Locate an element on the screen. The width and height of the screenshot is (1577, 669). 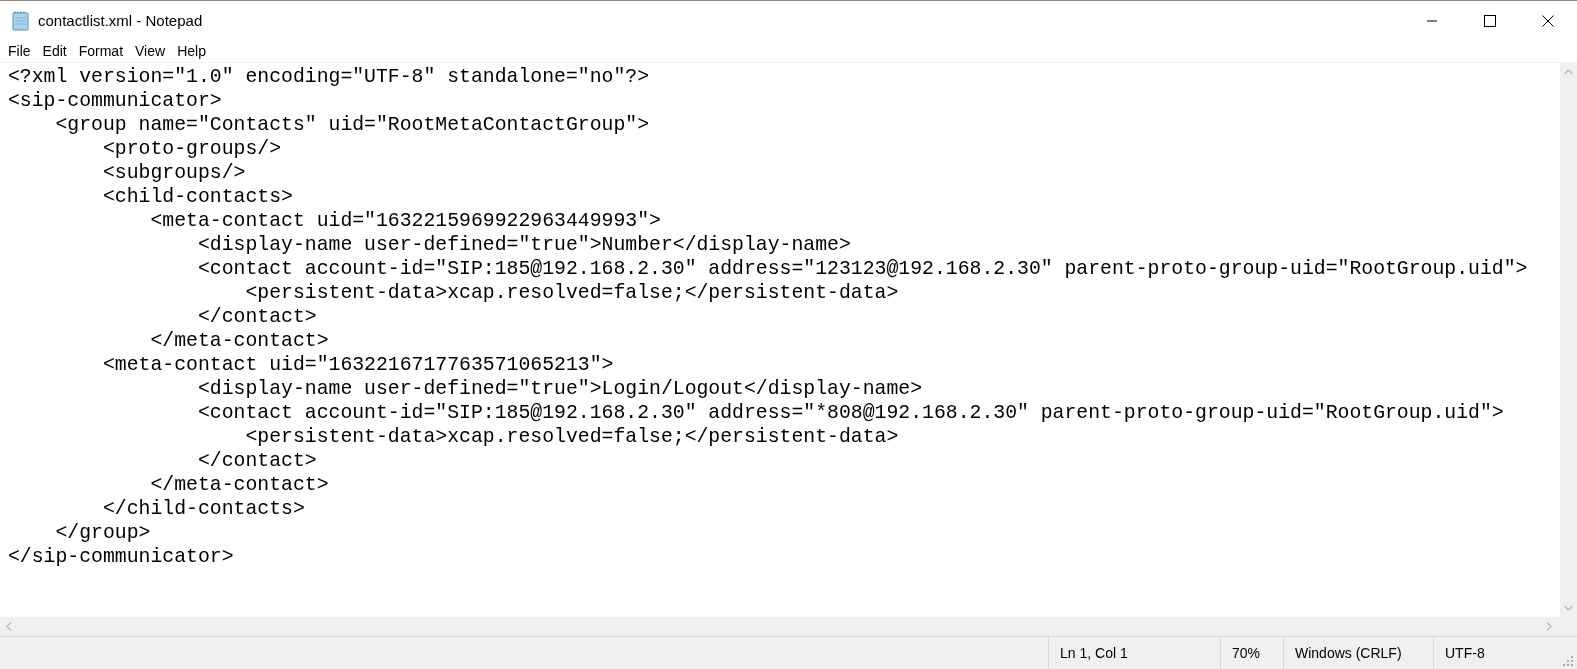
code-line: <meta-contact uid="1632216717763571065213"> is located at coordinates (357, 365).